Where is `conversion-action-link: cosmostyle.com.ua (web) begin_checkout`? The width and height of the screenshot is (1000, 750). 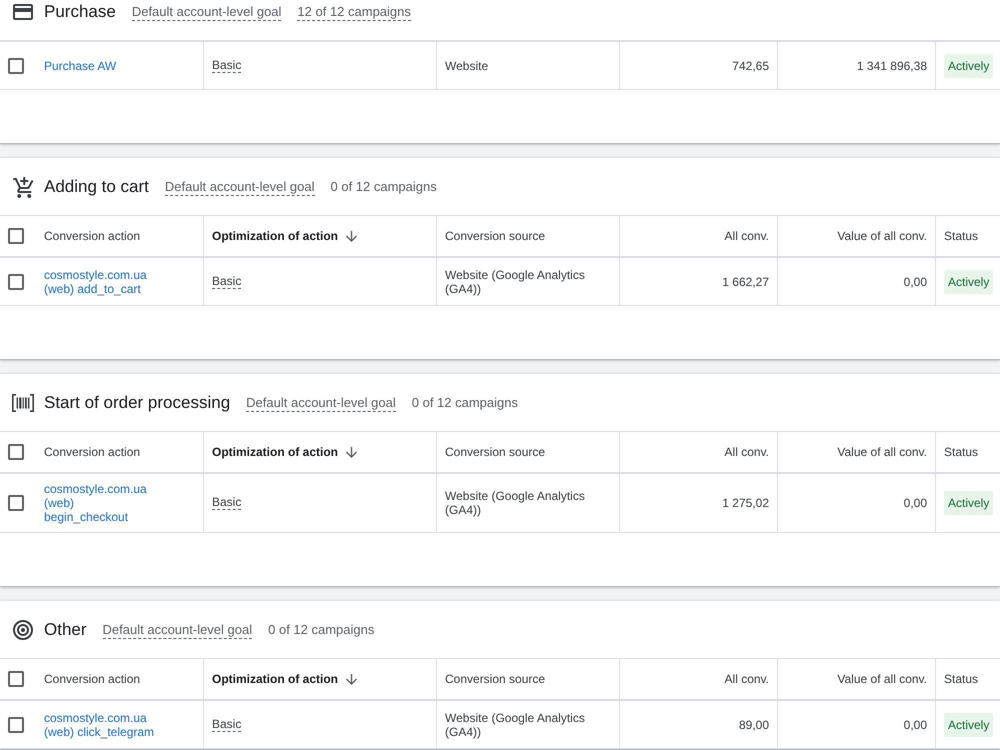 conversion-action-link: cosmostyle.com.ua (web) begin_checkout is located at coordinates (101, 503).